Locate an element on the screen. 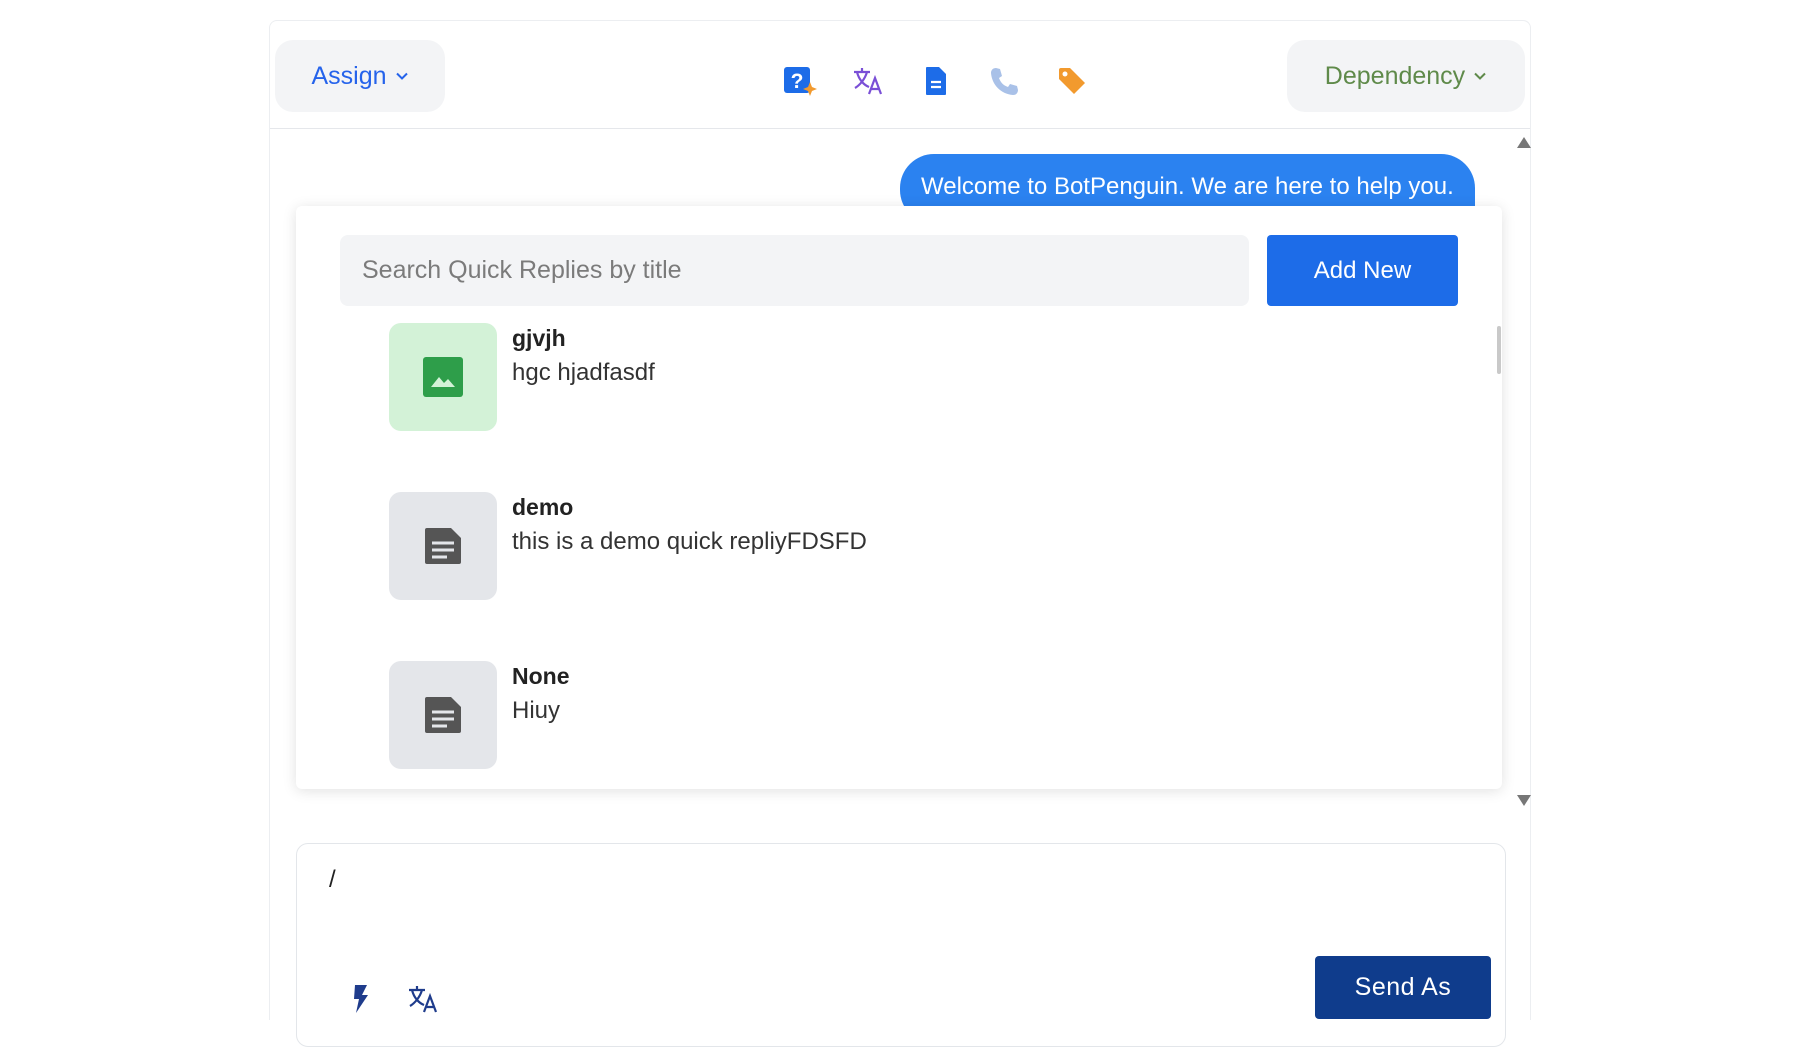 Image resolution: width=1806 pixels, height=1047 pixels. quick-reply-title: None is located at coordinates (541, 676).